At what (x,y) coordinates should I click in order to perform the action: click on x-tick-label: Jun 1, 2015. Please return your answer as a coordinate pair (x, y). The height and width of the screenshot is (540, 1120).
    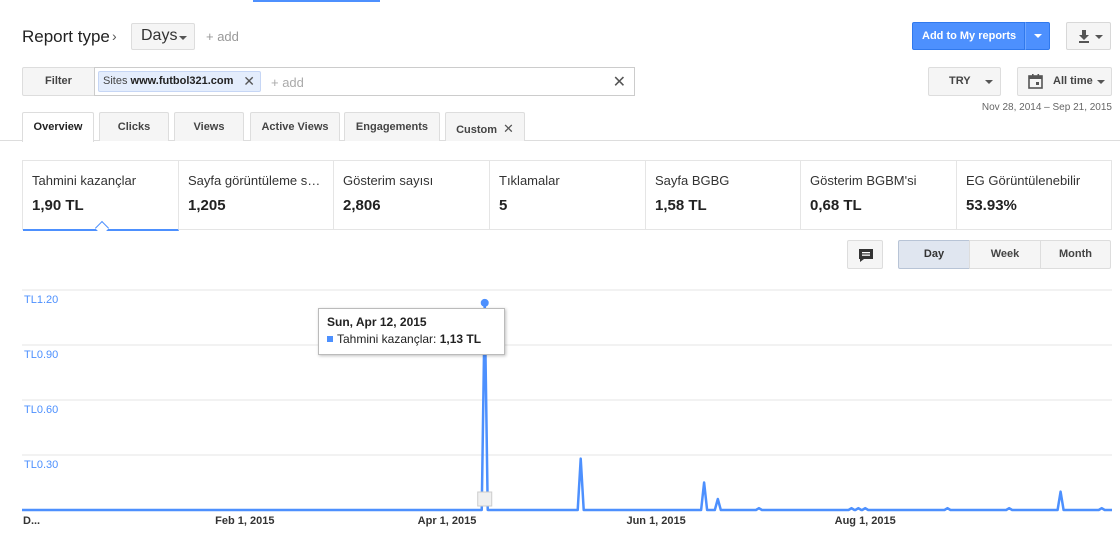
    Looking at the image, I should click on (655, 521).